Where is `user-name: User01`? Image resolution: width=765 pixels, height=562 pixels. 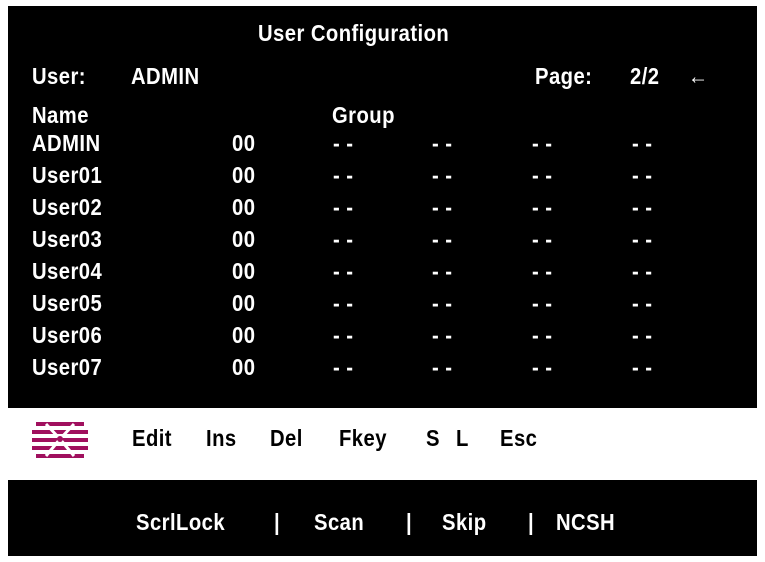 user-name: User01 is located at coordinates (67, 175).